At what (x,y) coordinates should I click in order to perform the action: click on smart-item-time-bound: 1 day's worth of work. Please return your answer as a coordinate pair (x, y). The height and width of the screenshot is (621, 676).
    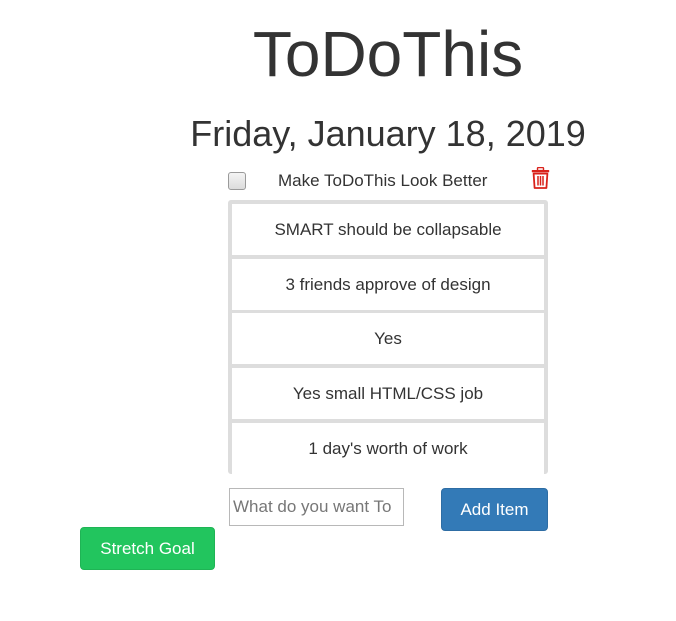
    Looking at the image, I should click on (388, 448).